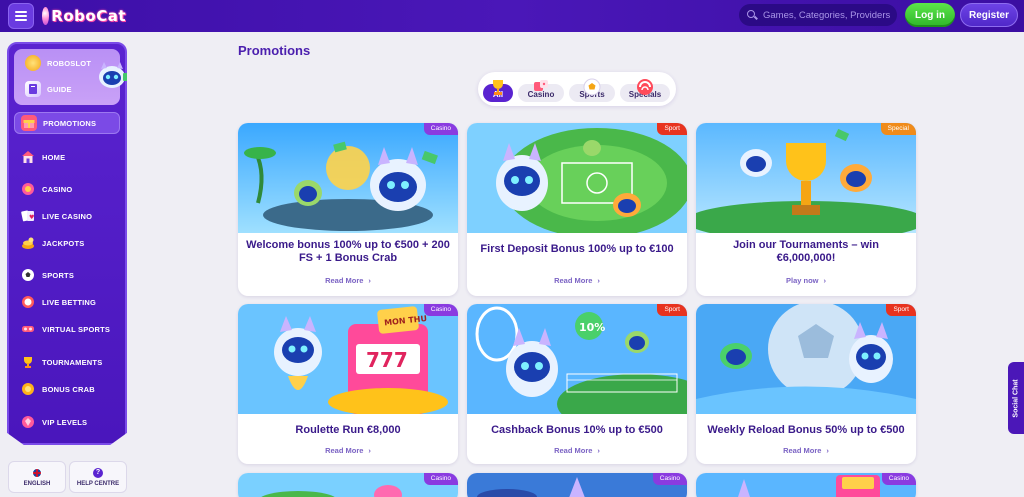 The height and width of the screenshot is (497, 1024). What do you see at coordinates (592, 327) in the screenshot?
I see `cashback-percent-text: 10%` at bounding box center [592, 327].